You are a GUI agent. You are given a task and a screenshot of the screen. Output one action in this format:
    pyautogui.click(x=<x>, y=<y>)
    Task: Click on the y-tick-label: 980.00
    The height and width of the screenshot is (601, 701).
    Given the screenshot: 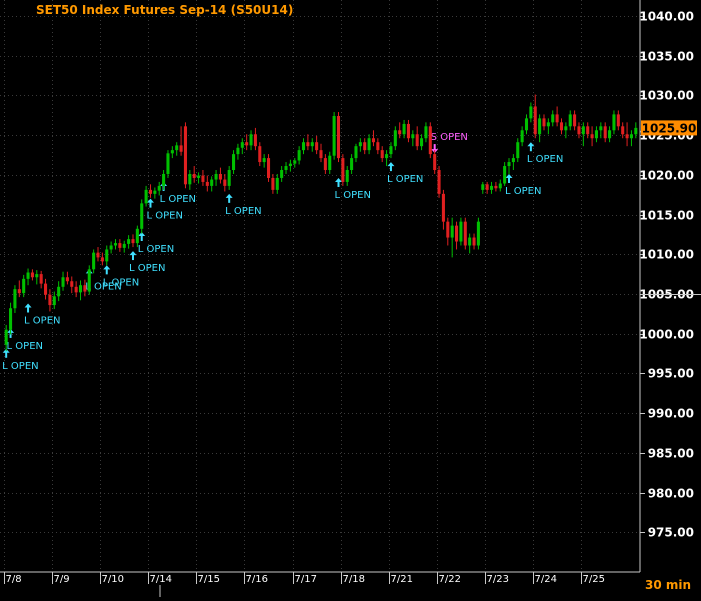 What is the action you would take?
    pyautogui.click(x=671, y=494)
    